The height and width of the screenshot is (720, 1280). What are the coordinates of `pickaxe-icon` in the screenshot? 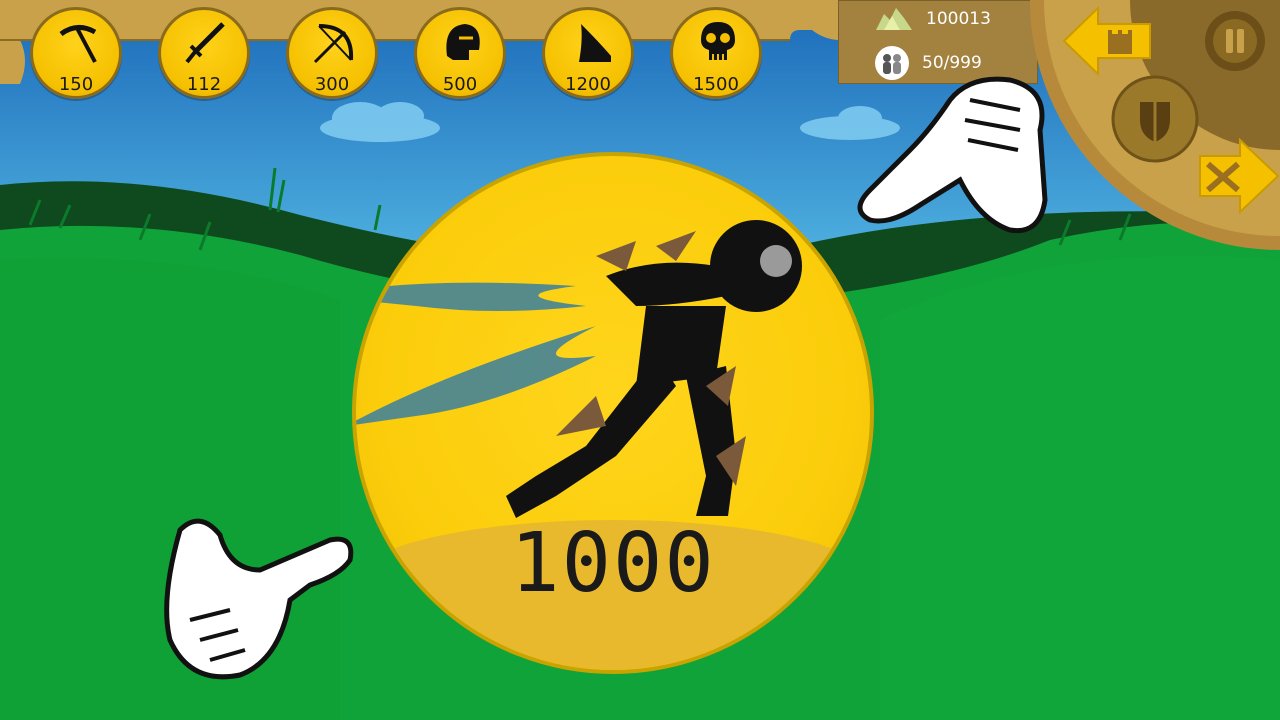 It's located at (78, 44).